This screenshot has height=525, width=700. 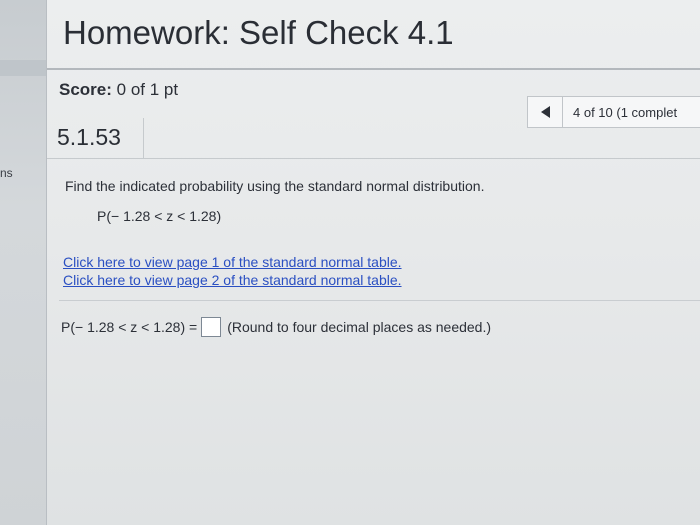 I want to click on title-bar: Homework: Self Check 4.1, so click(x=373, y=35).